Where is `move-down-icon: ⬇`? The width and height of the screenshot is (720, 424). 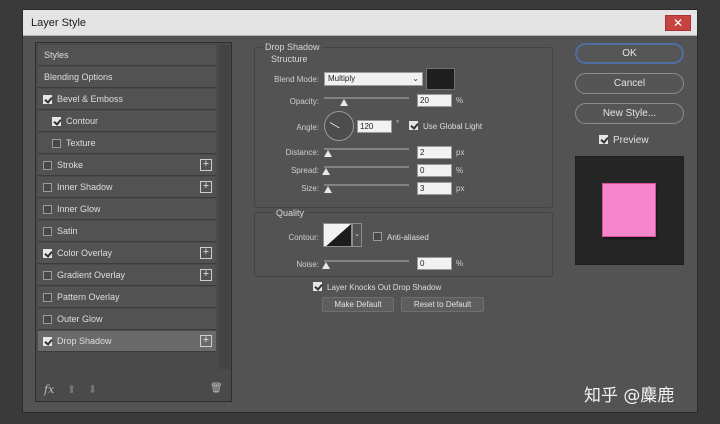
move-down-icon: ⬇ is located at coordinates (92, 389).